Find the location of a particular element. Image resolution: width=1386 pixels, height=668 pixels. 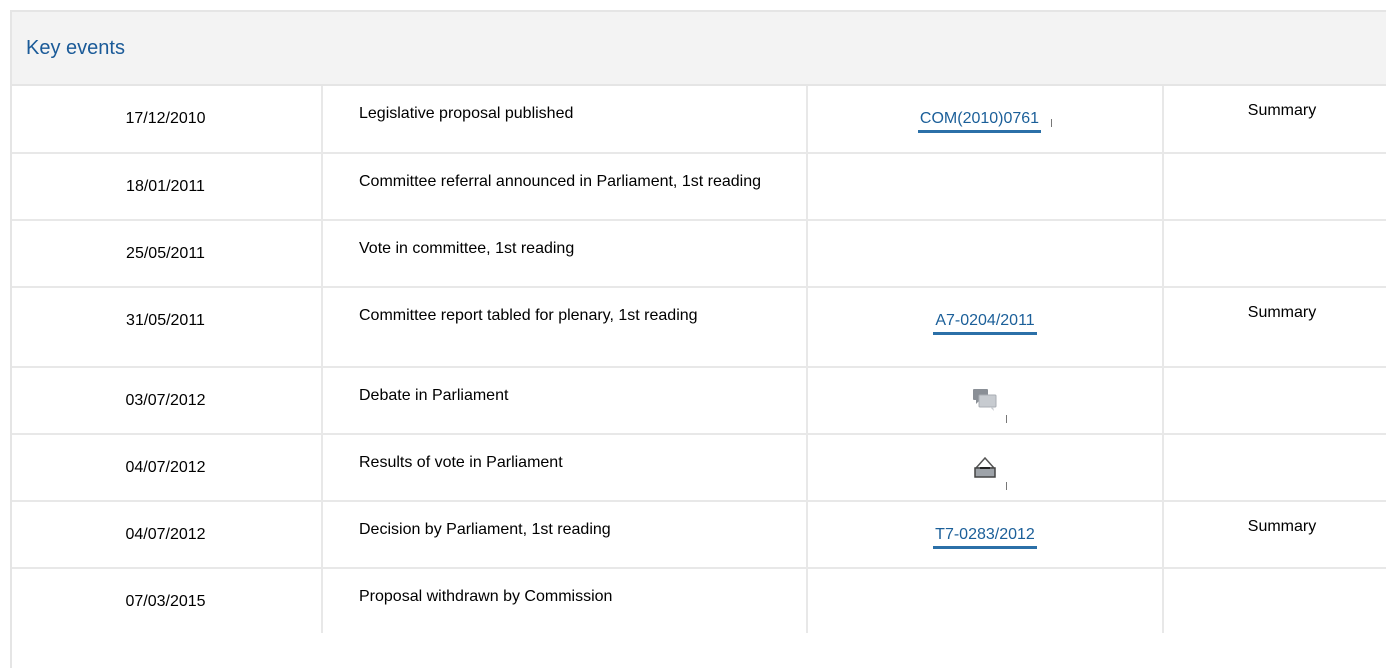

event-description: Legislative proposal published is located at coordinates (565, 120).